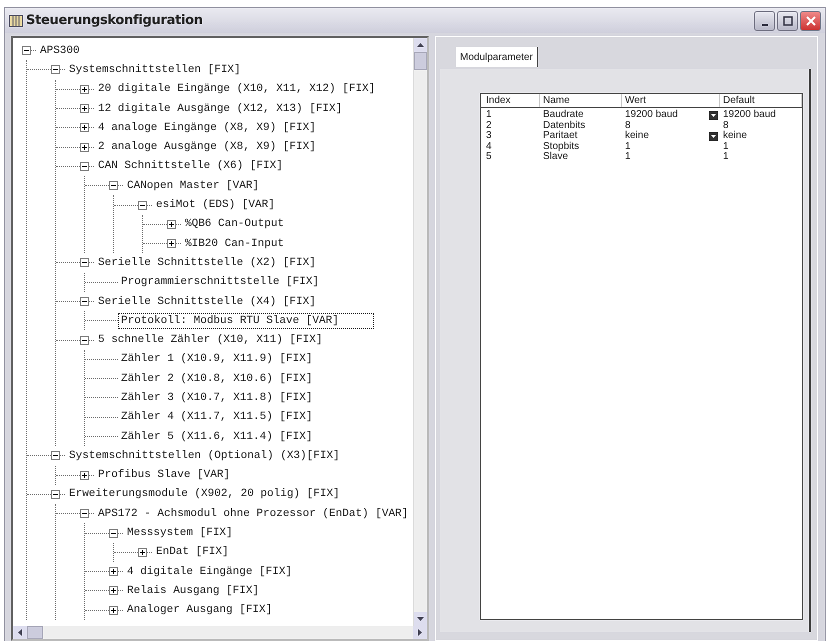 This screenshot has height=641, width=826. I want to click on tab: Modulparameter, so click(497, 57).